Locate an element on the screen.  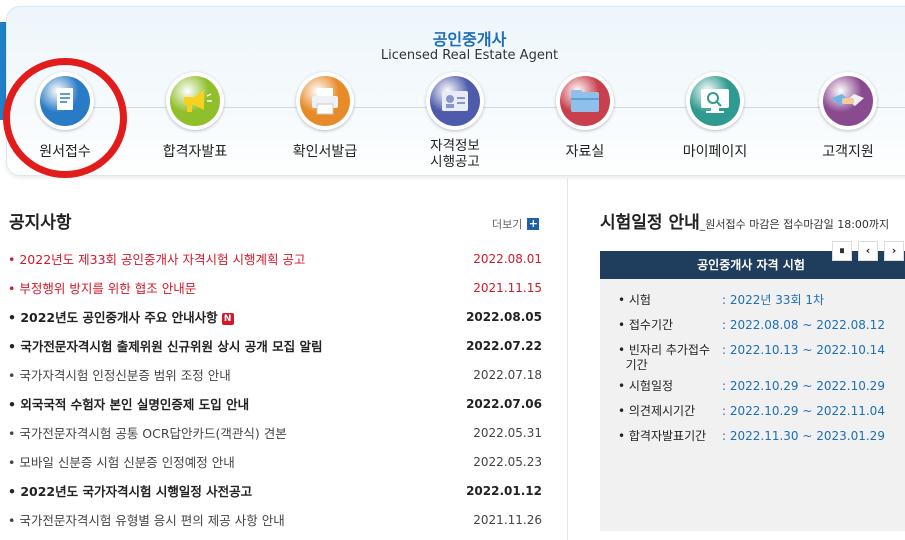
schedule-key: • 접수기간 is located at coordinates (646, 325).